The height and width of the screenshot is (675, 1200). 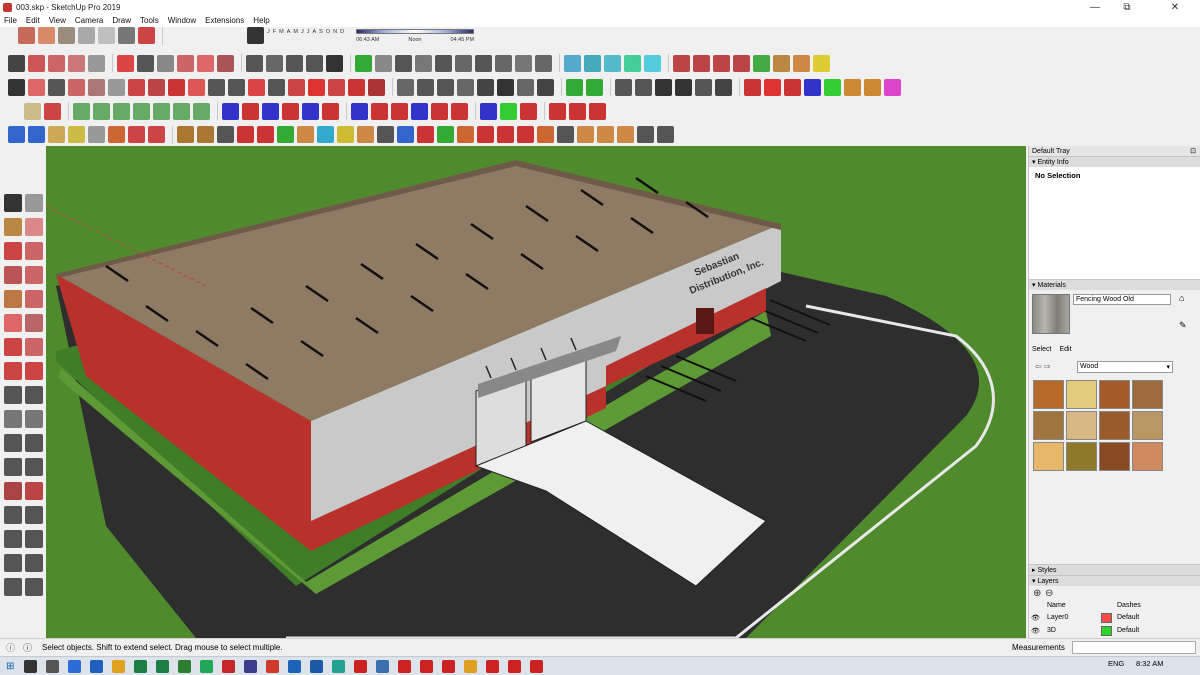 What do you see at coordinates (36, 134) in the screenshot?
I see `solid-subtract-icon` at bounding box center [36, 134].